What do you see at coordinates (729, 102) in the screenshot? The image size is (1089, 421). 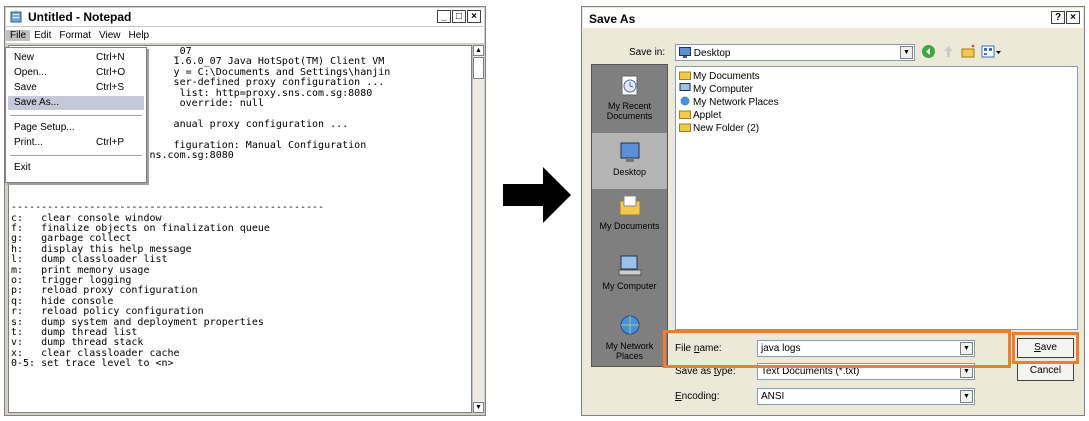 I see `list-item: My Network Places` at bounding box center [729, 102].